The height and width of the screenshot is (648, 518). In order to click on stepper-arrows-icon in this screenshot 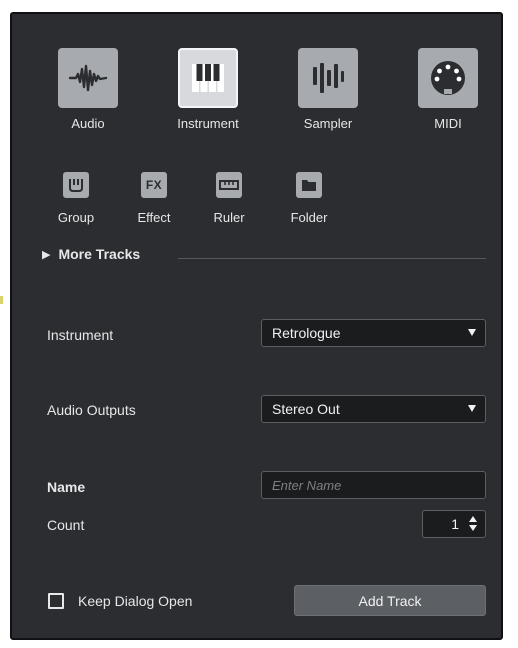, I will do `click(473, 523)`.